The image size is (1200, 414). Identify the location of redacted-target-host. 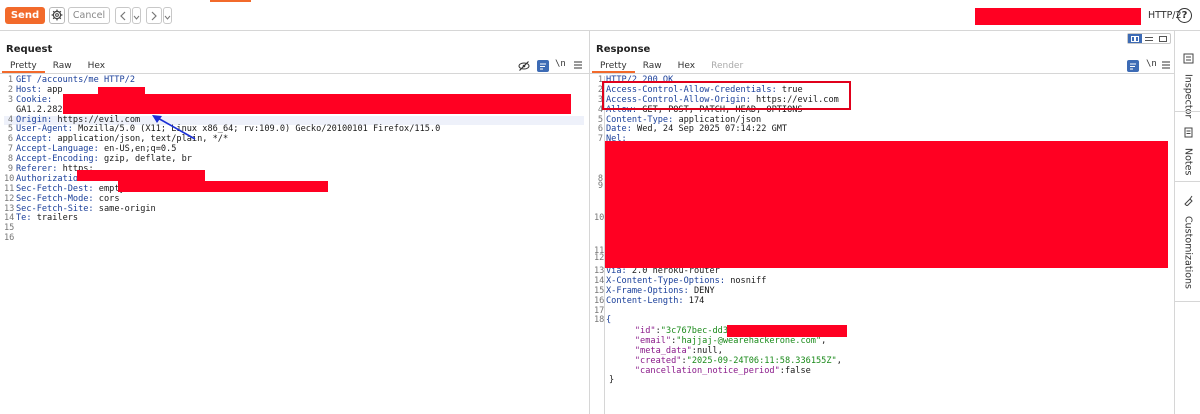
(1058, 16).